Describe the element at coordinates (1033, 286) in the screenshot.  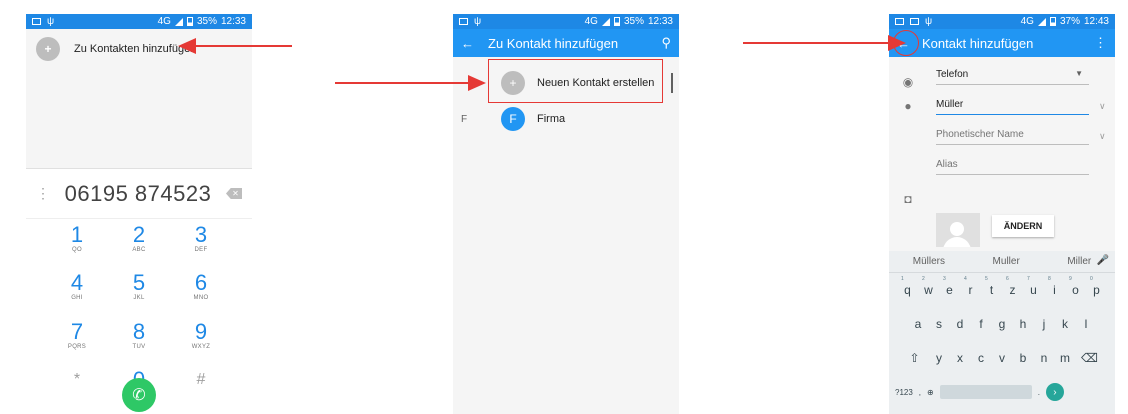
I see `key-u: 7u` at that location.